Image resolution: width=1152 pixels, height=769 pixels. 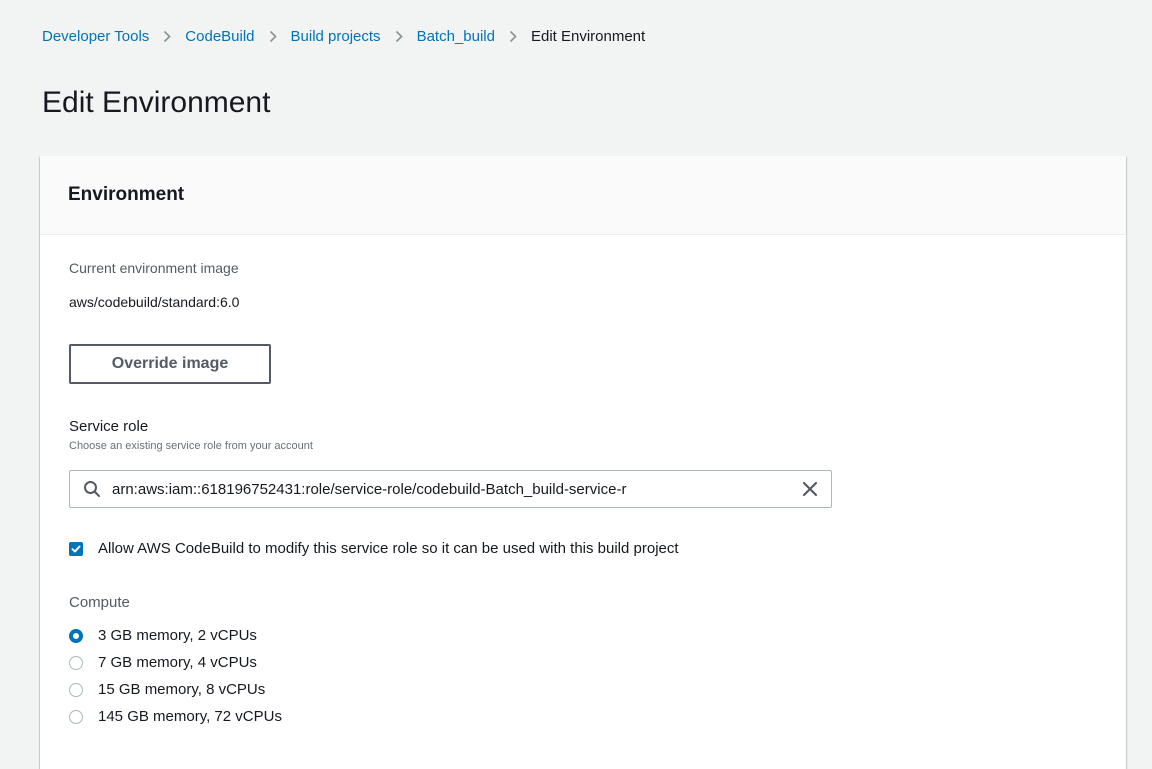 I want to click on compute-label: Compute, so click(x=99, y=602).